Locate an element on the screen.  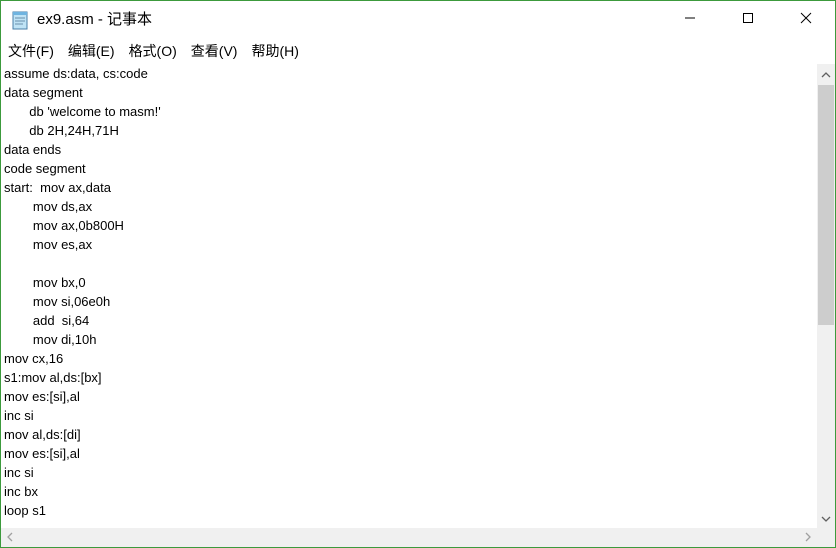
menu-file: 文件(F) is located at coordinates (31, 51).